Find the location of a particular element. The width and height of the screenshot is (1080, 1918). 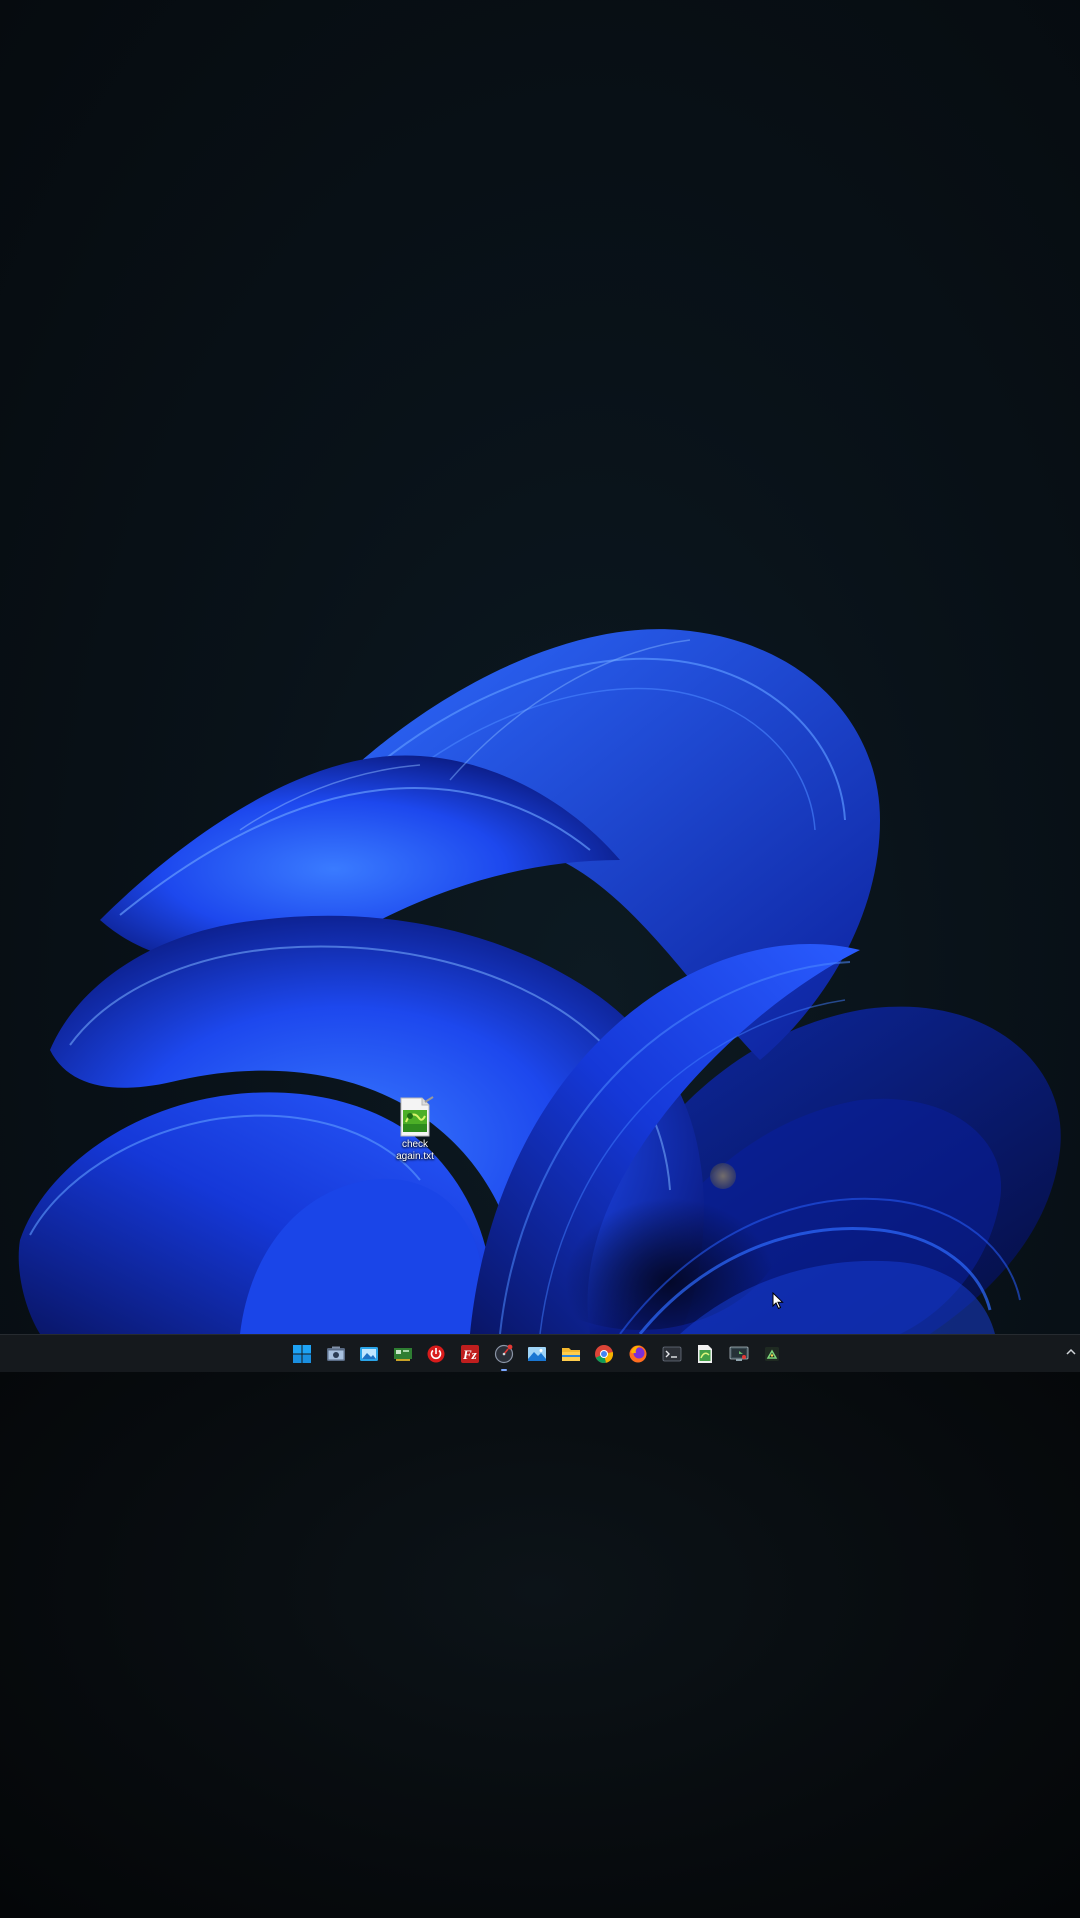

chrome-icon is located at coordinates (604, 1354).